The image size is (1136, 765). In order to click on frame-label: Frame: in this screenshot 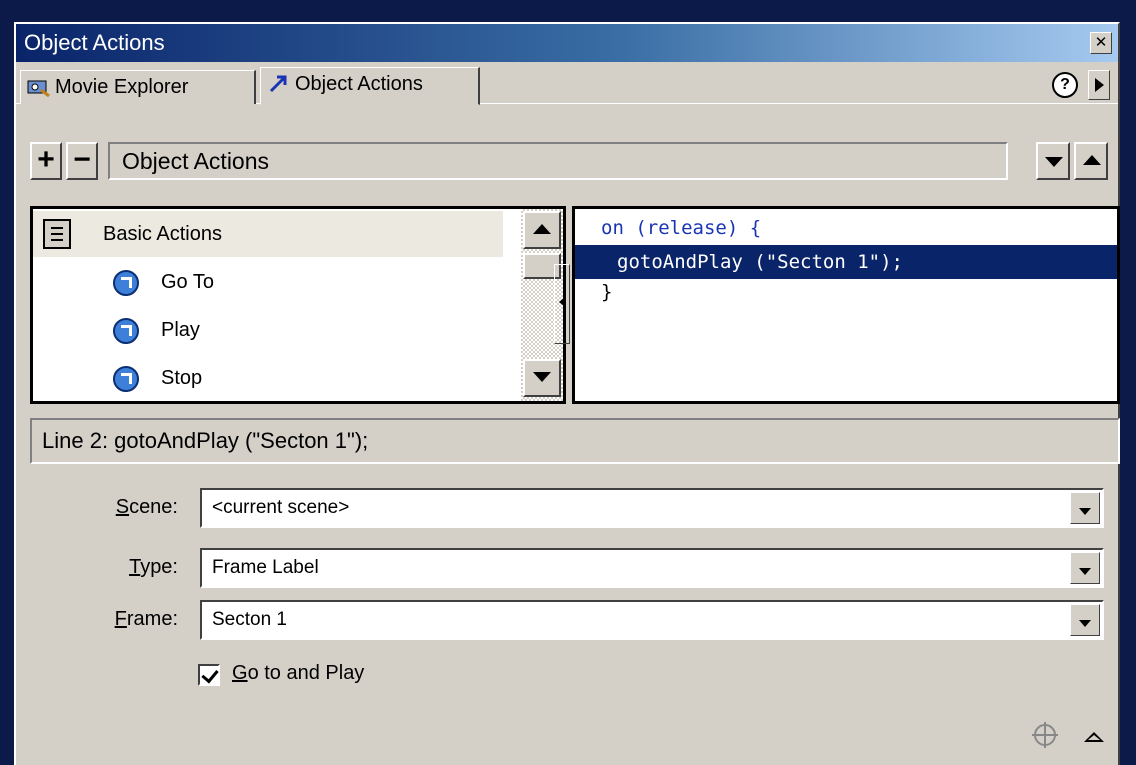, I will do `click(146, 619)`.